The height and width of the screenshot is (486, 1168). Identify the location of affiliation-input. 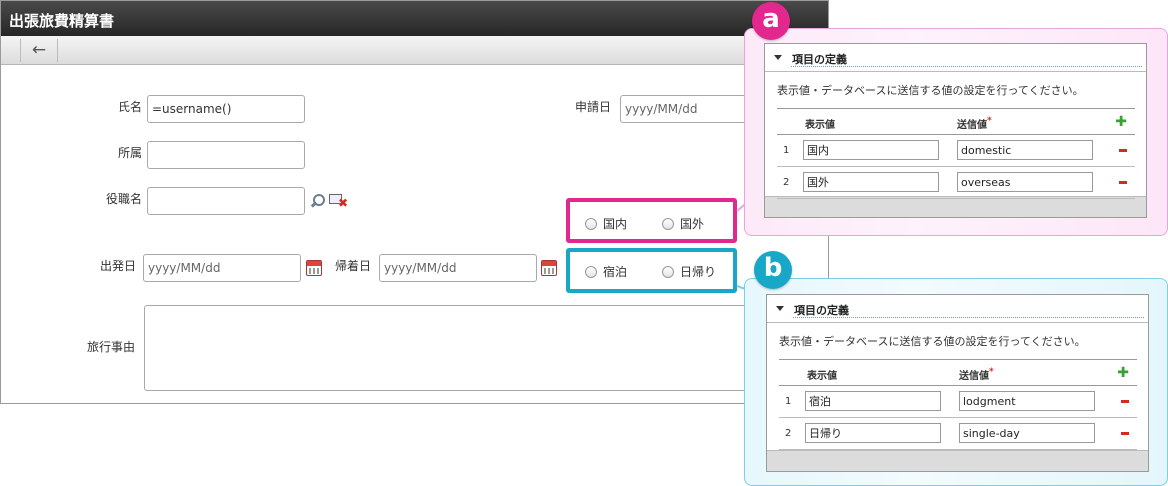
(226, 155).